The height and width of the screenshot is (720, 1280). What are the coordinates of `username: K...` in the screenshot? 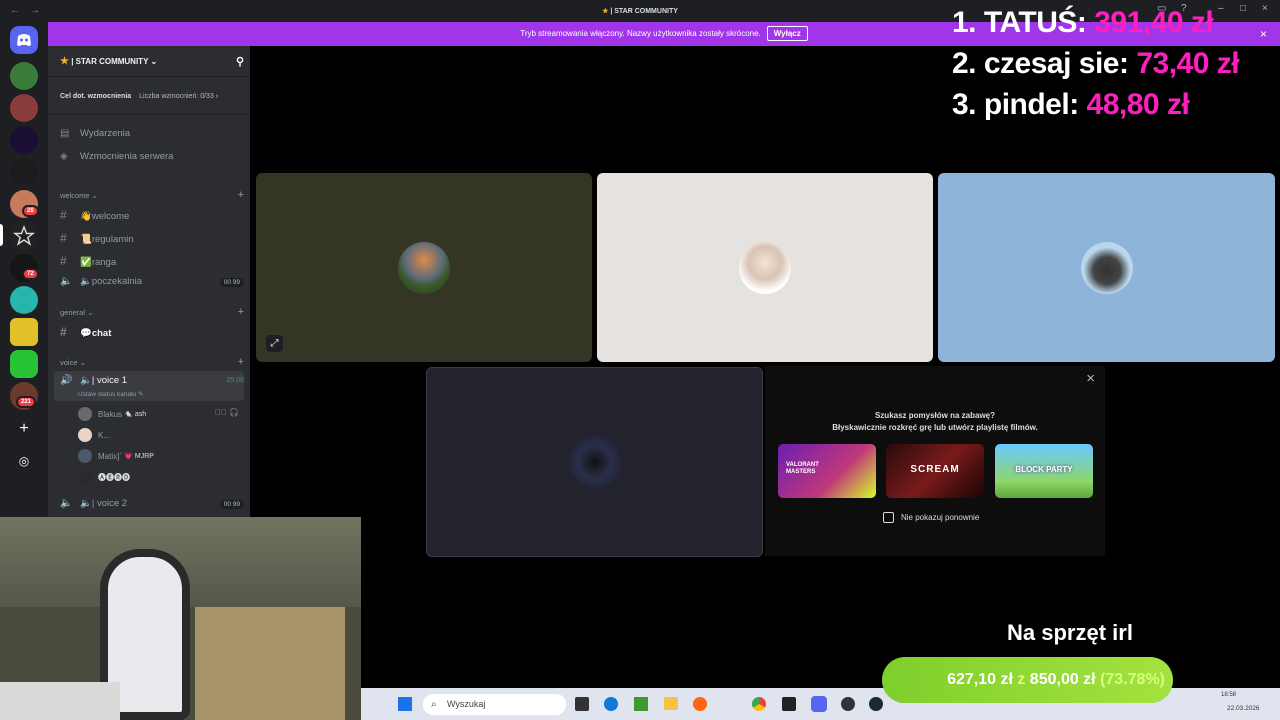 It's located at (104, 435).